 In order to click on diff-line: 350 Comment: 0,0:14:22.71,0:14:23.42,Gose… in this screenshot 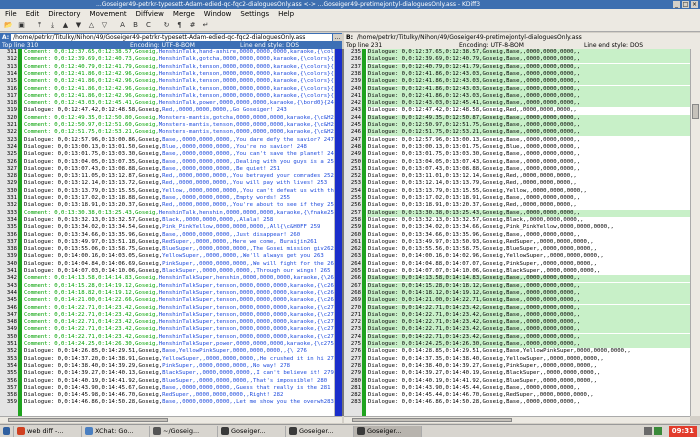, I will do `click(171, 337)`.